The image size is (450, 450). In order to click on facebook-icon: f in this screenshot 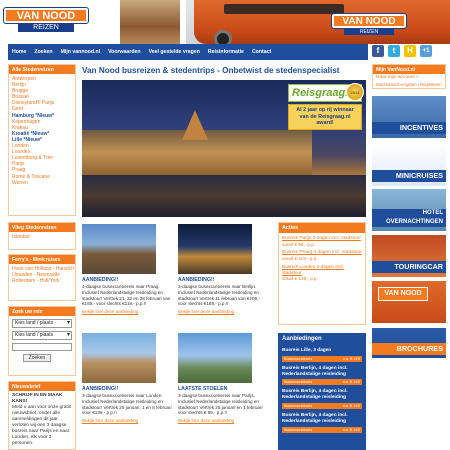, I will do `click(378, 51)`.